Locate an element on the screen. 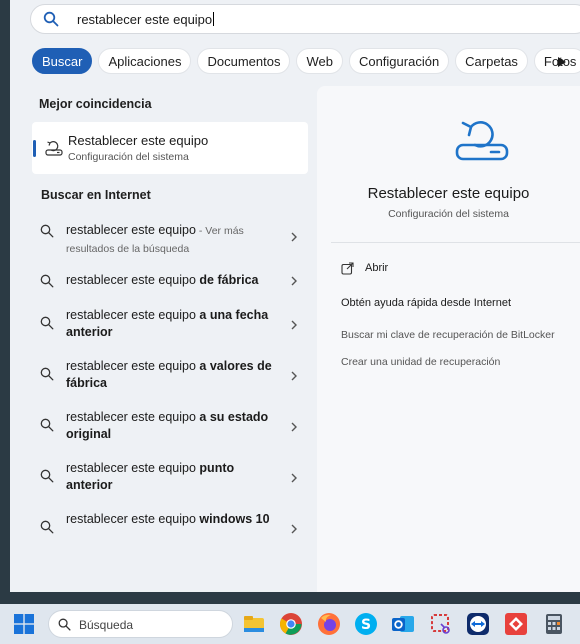 This screenshot has height=644, width=580. details-subtitle: Configuración del sistema is located at coordinates (448, 214).